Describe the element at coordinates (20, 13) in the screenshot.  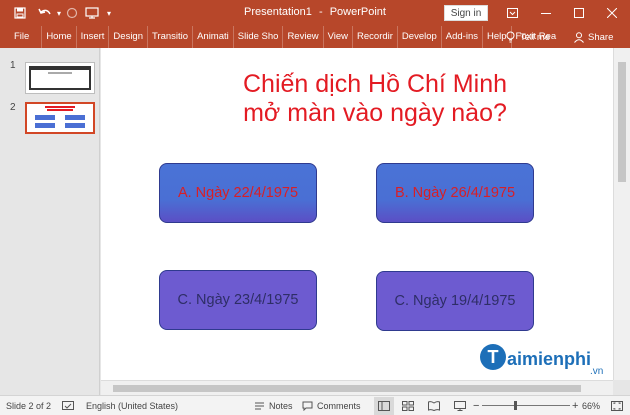
I see `save-icon` at that location.